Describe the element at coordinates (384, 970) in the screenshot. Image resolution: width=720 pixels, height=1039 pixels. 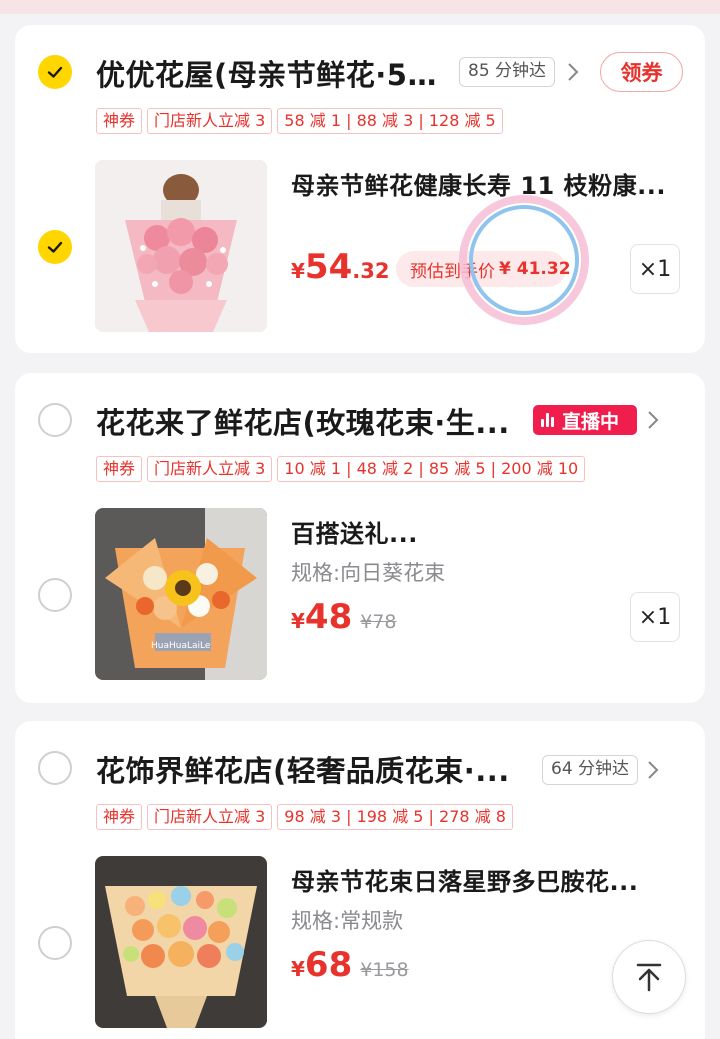
I see `original-price: ¥158` at that location.